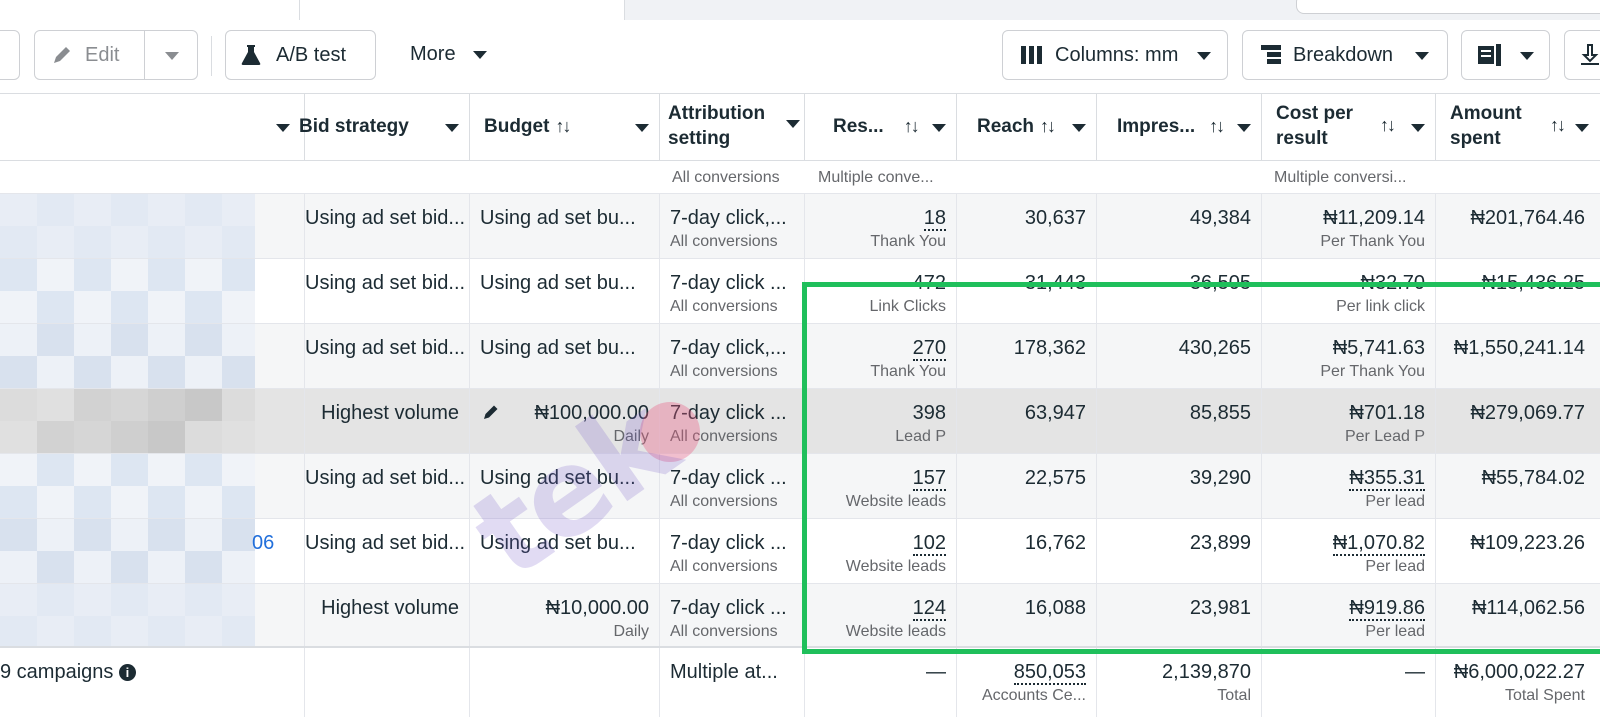  What do you see at coordinates (384, 127) in the screenshot?
I see `header-bid-strategy: Bid strategy` at bounding box center [384, 127].